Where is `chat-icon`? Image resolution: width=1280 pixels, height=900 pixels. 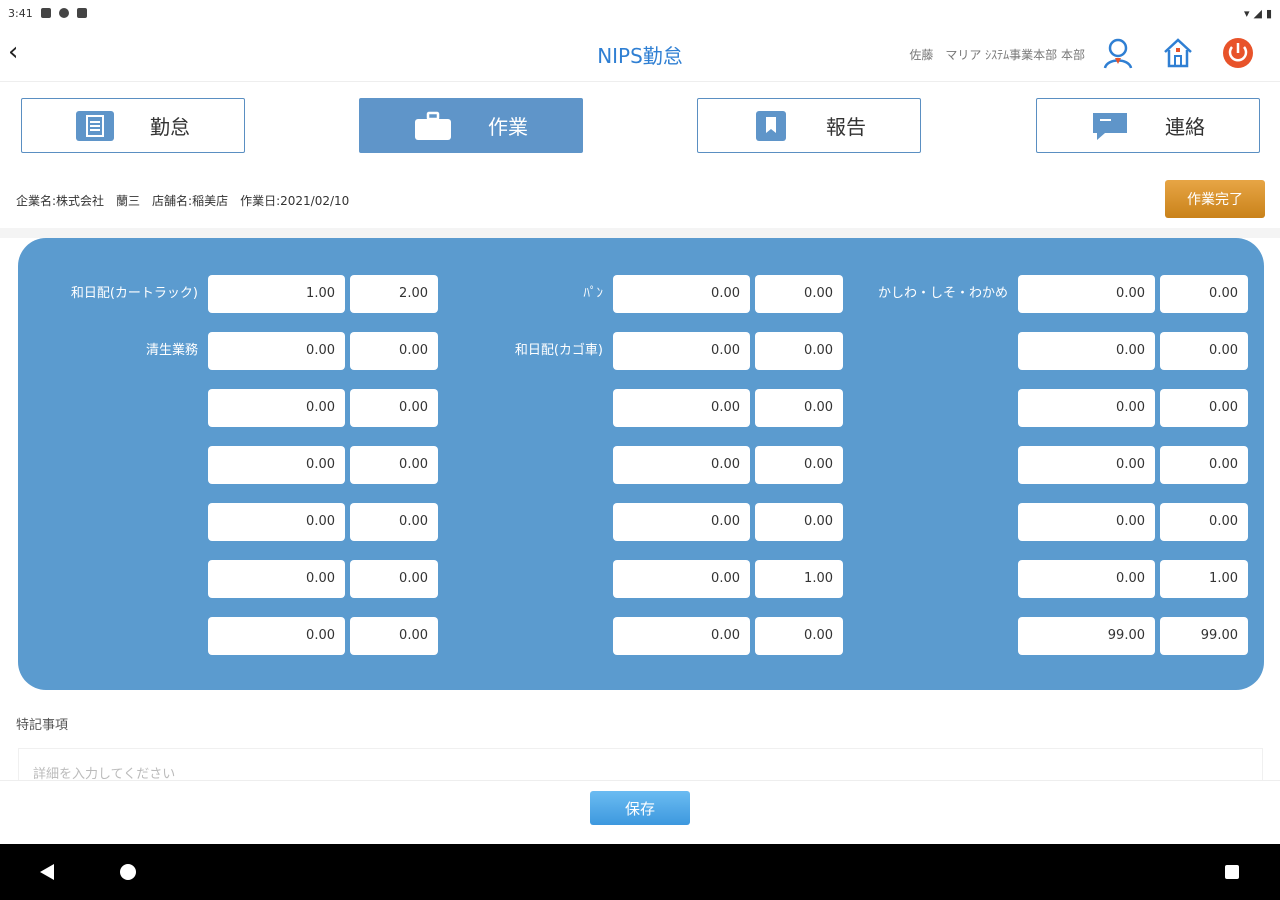
chat-icon is located at coordinates (1110, 126).